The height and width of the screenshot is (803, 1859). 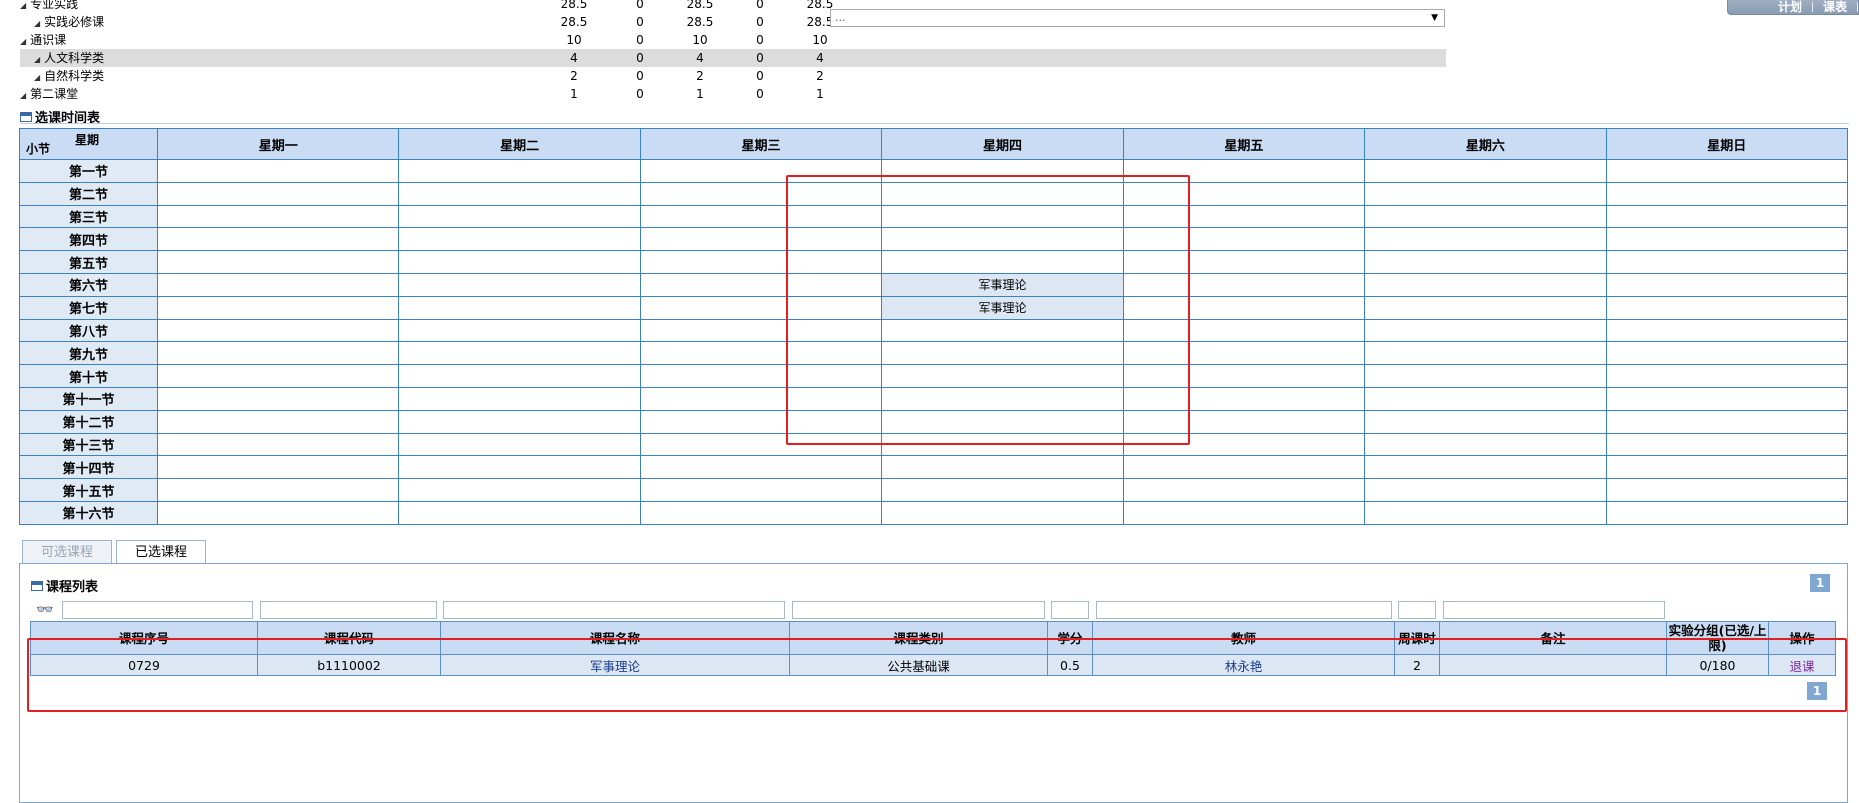 What do you see at coordinates (1417, 610) in the screenshot?
I see `filter-week-hours-input` at bounding box center [1417, 610].